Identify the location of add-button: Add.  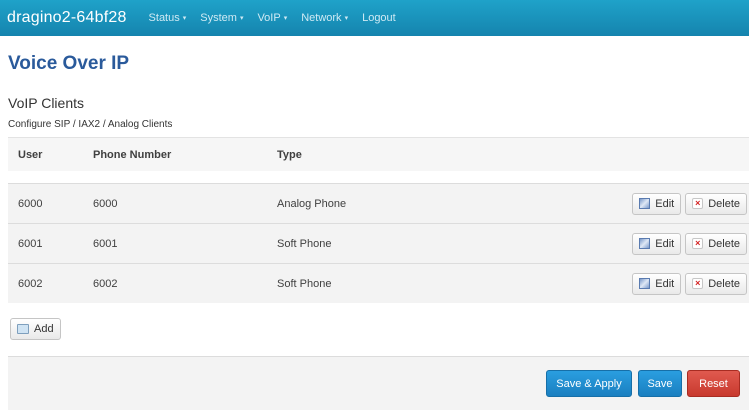
(35, 329).